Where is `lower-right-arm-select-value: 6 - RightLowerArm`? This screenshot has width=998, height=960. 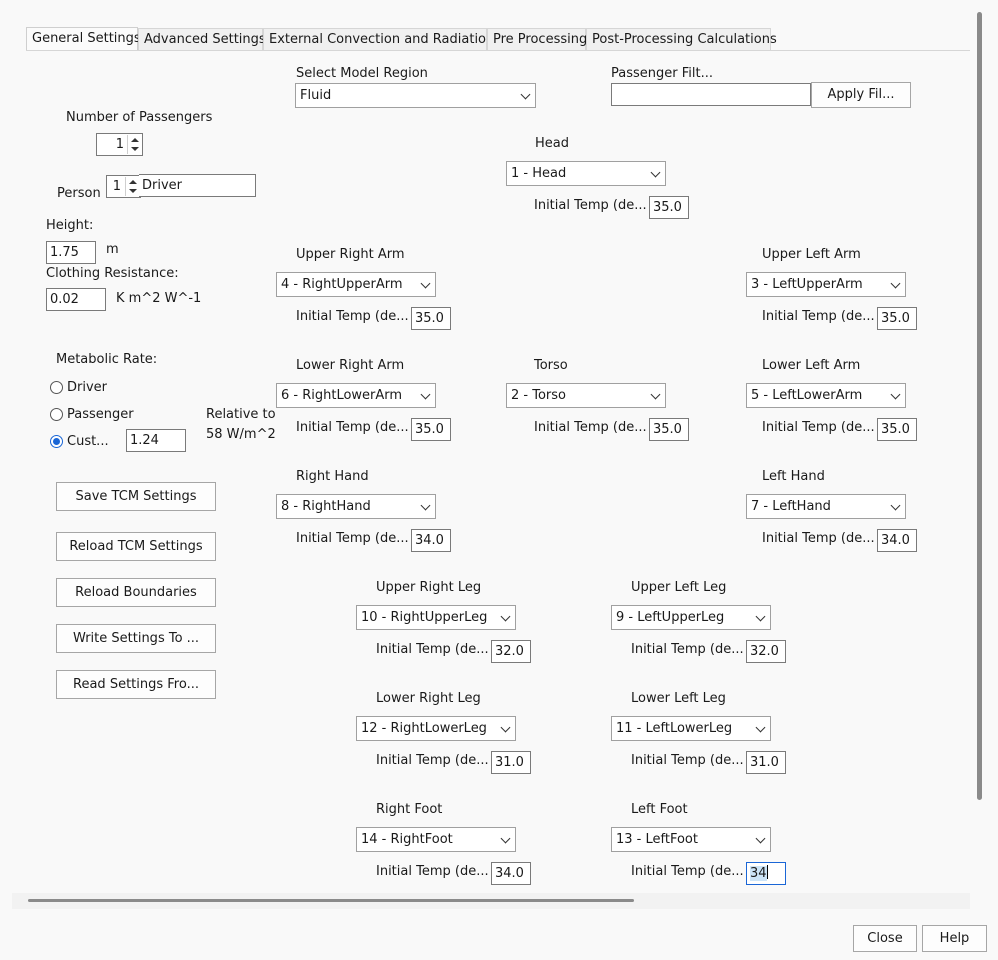 lower-right-arm-select-value: 6 - RightLowerArm is located at coordinates (342, 395).